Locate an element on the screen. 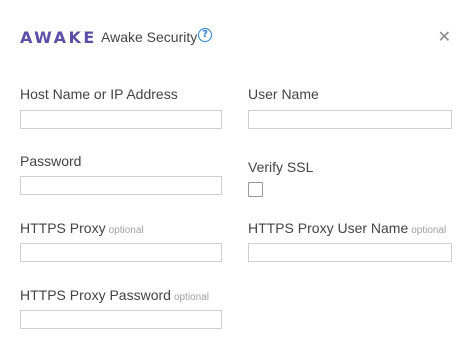 The width and height of the screenshot is (473, 346). proxy-label: HTTPS Proxy optional is located at coordinates (82, 228).